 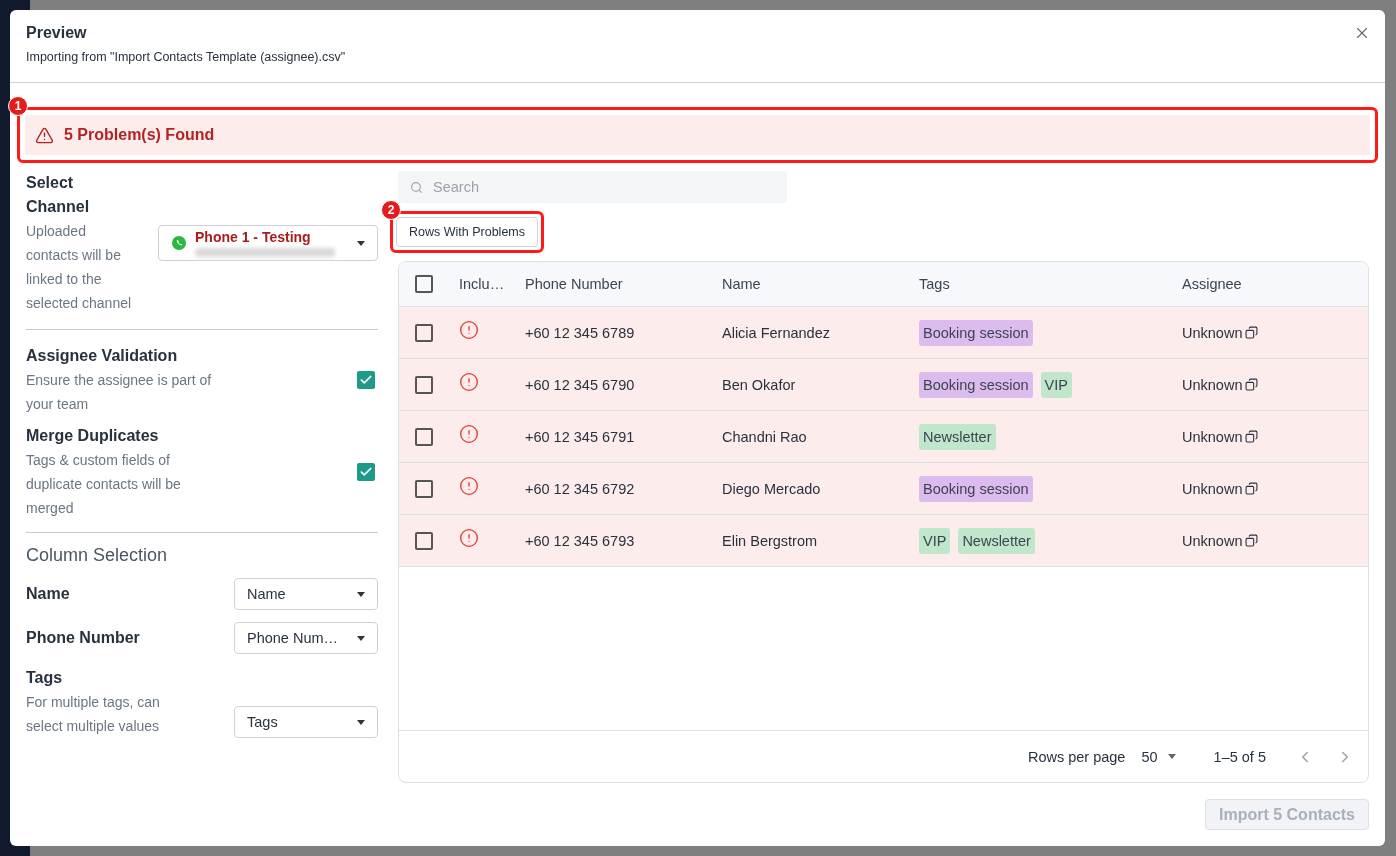 What do you see at coordinates (759, 384) in the screenshot?
I see `table-cell-text: Ben Okafor` at bounding box center [759, 384].